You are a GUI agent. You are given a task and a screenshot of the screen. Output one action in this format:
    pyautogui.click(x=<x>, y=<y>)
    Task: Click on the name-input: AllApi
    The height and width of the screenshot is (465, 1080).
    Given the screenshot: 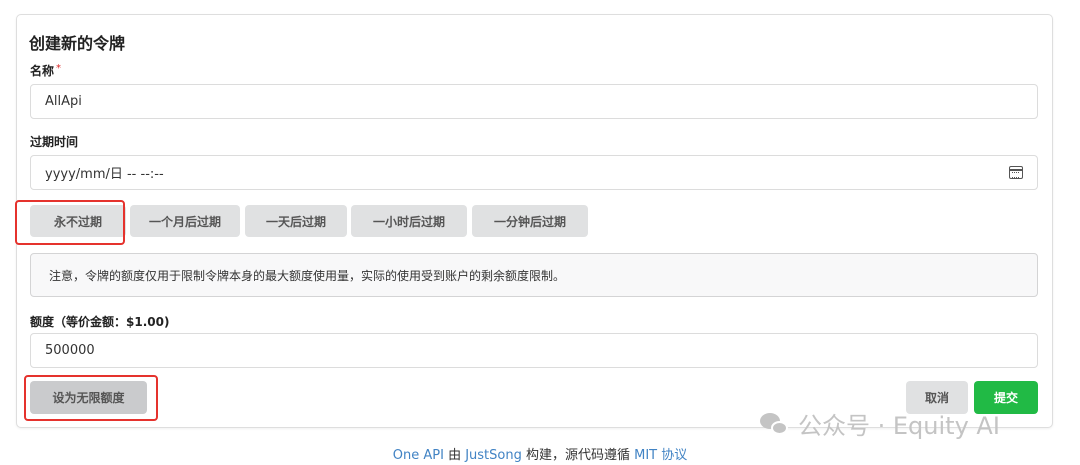 What is the action you would take?
    pyautogui.click(x=534, y=101)
    